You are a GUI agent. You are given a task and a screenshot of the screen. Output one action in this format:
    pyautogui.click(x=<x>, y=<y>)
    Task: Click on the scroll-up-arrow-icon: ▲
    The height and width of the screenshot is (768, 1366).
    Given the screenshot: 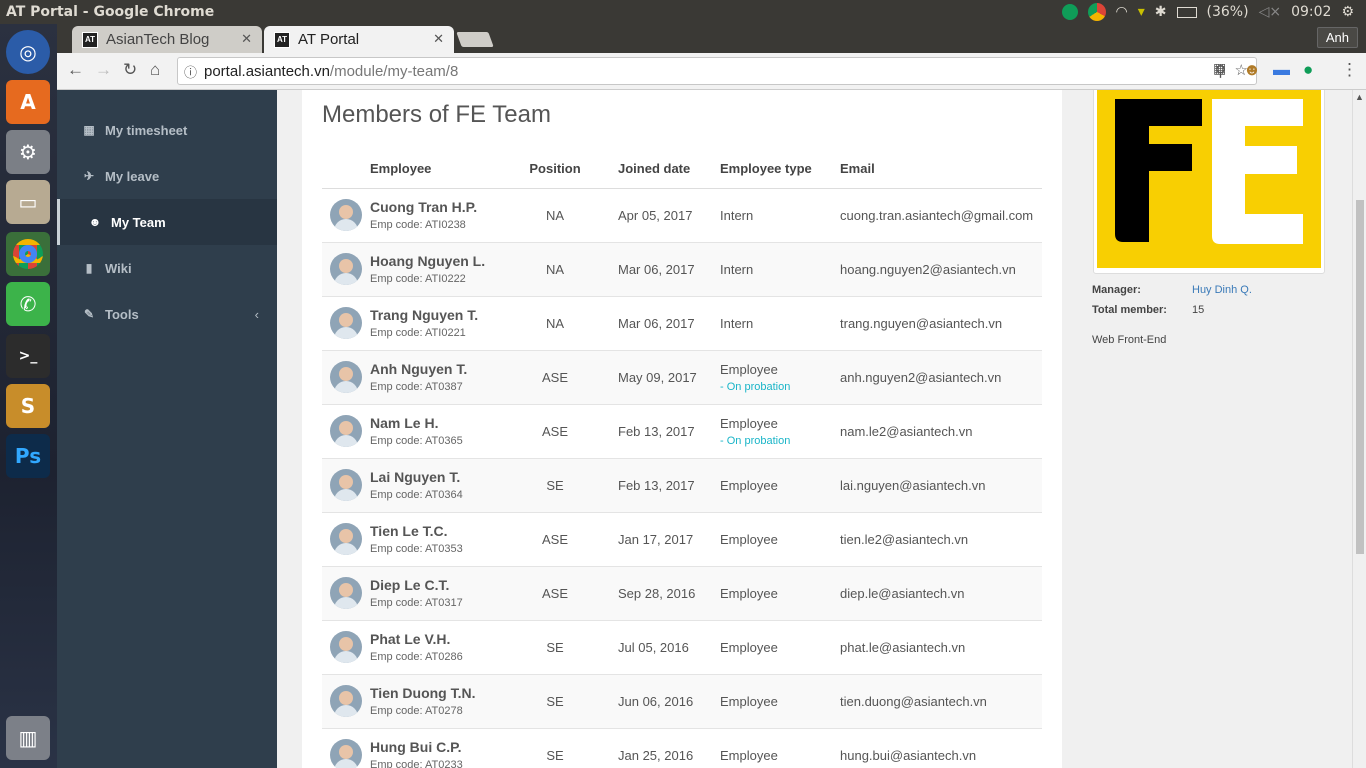 What is the action you would take?
    pyautogui.click(x=1359, y=97)
    